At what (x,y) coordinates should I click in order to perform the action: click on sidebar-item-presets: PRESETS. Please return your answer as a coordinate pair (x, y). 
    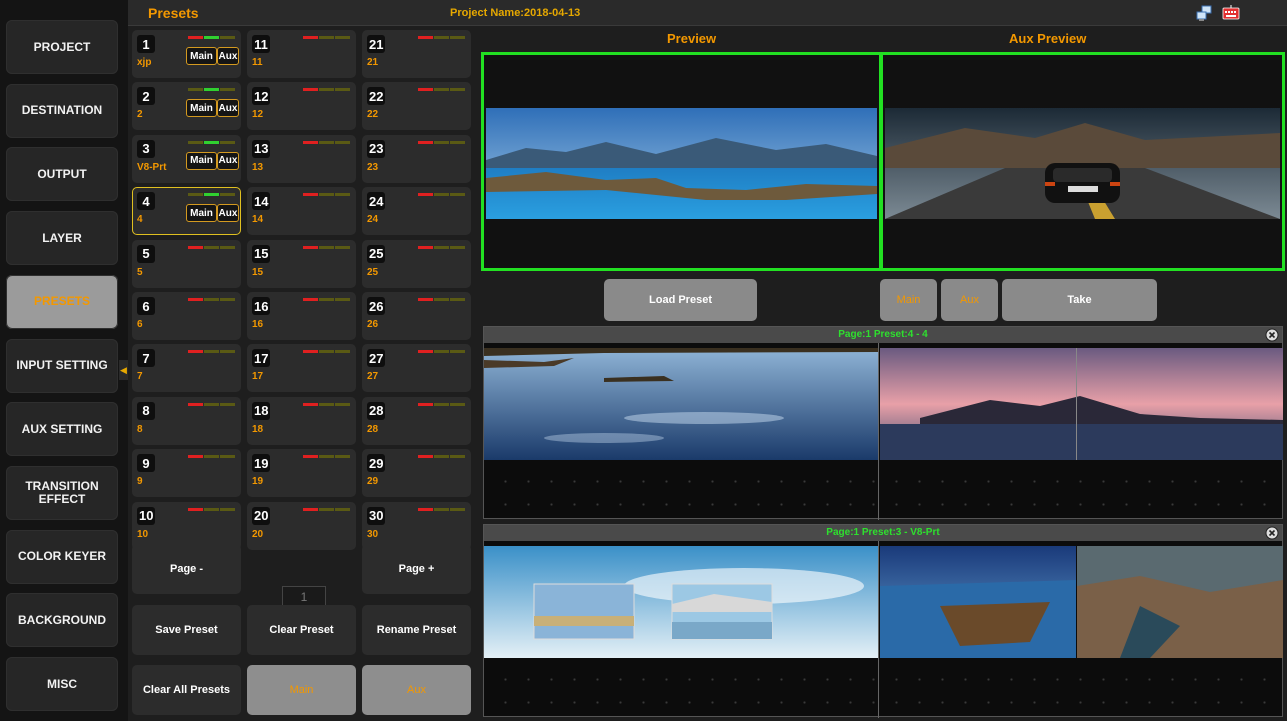
    Looking at the image, I should click on (62, 301).